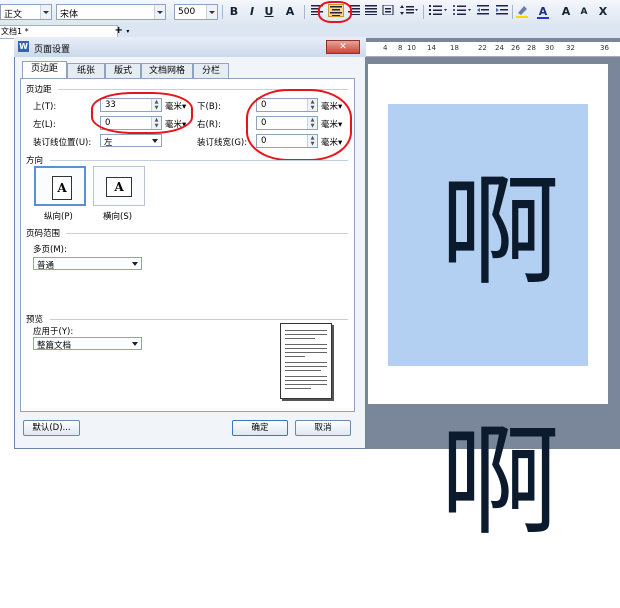 Image resolution: width=620 pixels, height=608 pixels. I want to click on portrait-page-icon: A, so click(62, 188).